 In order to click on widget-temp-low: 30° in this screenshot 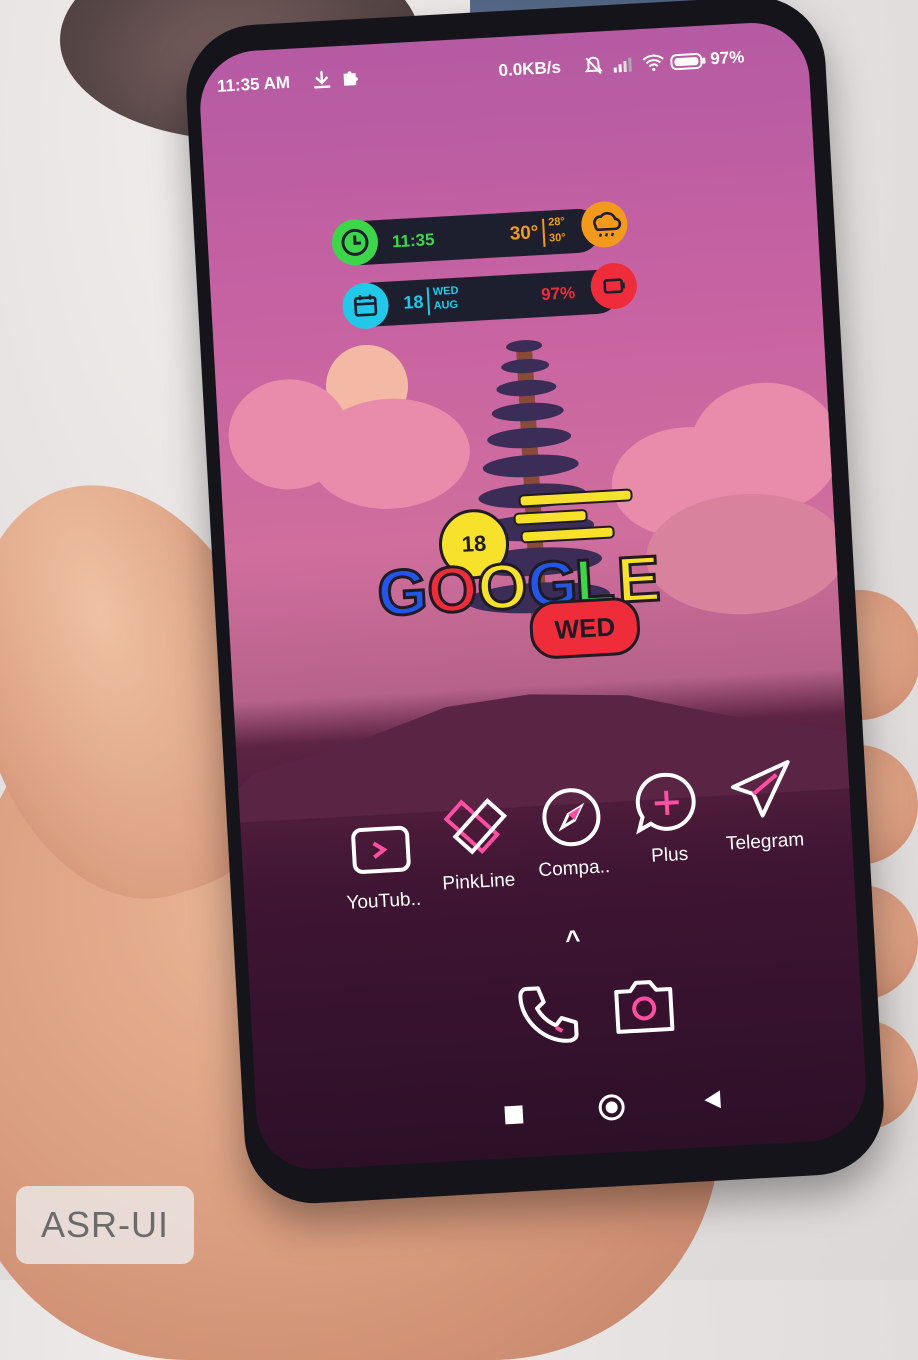, I will do `click(557, 238)`.